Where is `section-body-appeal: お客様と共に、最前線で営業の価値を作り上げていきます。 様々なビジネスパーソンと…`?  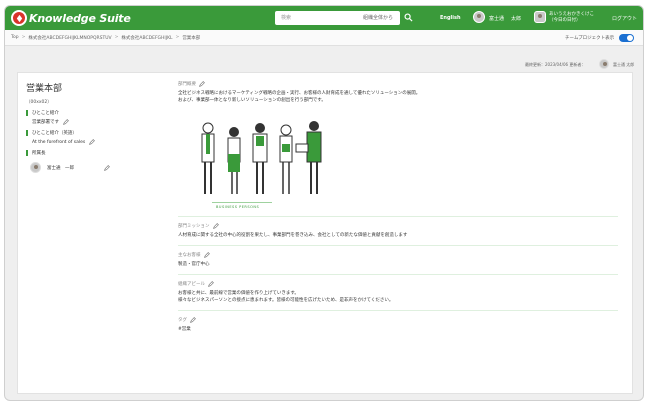
section-body-appeal: お客様と共に、最前線で営業の価値を作り上げていきます。 様々なビジネスパーソンと… is located at coordinates (398, 297).